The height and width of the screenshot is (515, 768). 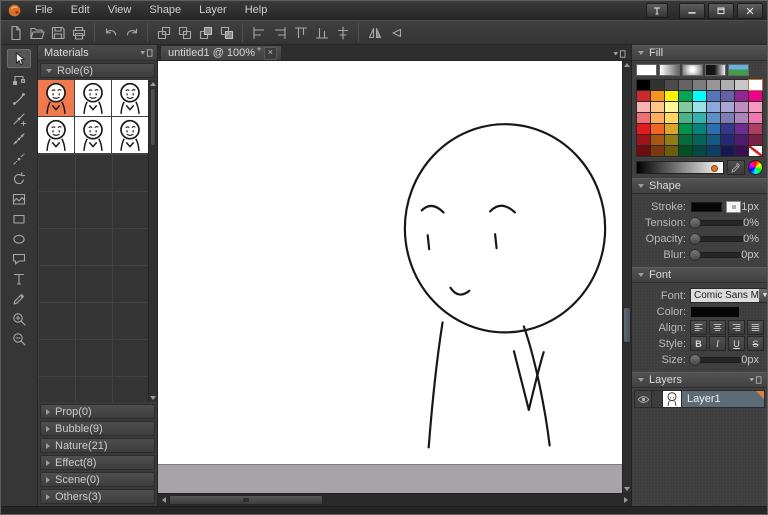 What do you see at coordinates (15, 32) in the screenshot?
I see `new-button` at bounding box center [15, 32].